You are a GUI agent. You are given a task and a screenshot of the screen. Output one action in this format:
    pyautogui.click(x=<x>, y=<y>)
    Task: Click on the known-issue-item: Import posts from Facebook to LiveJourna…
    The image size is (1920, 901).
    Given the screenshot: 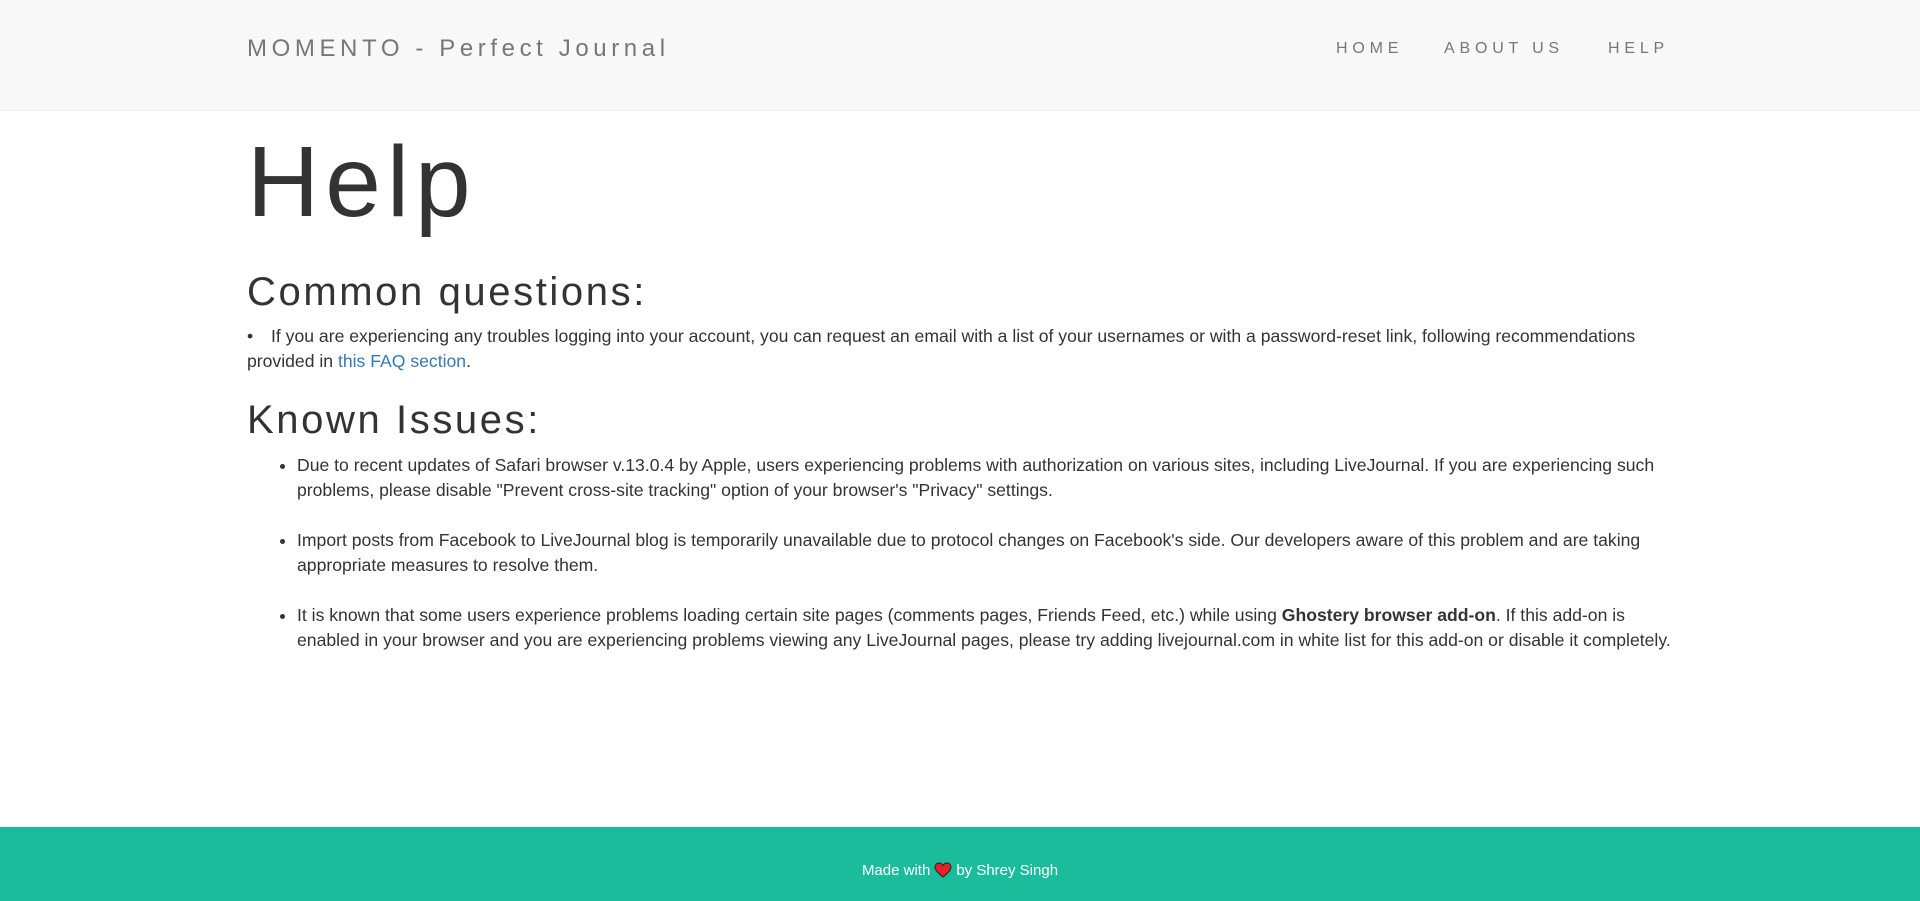 What is the action you would take?
    pyautogui.click(x=985, y=553)
    